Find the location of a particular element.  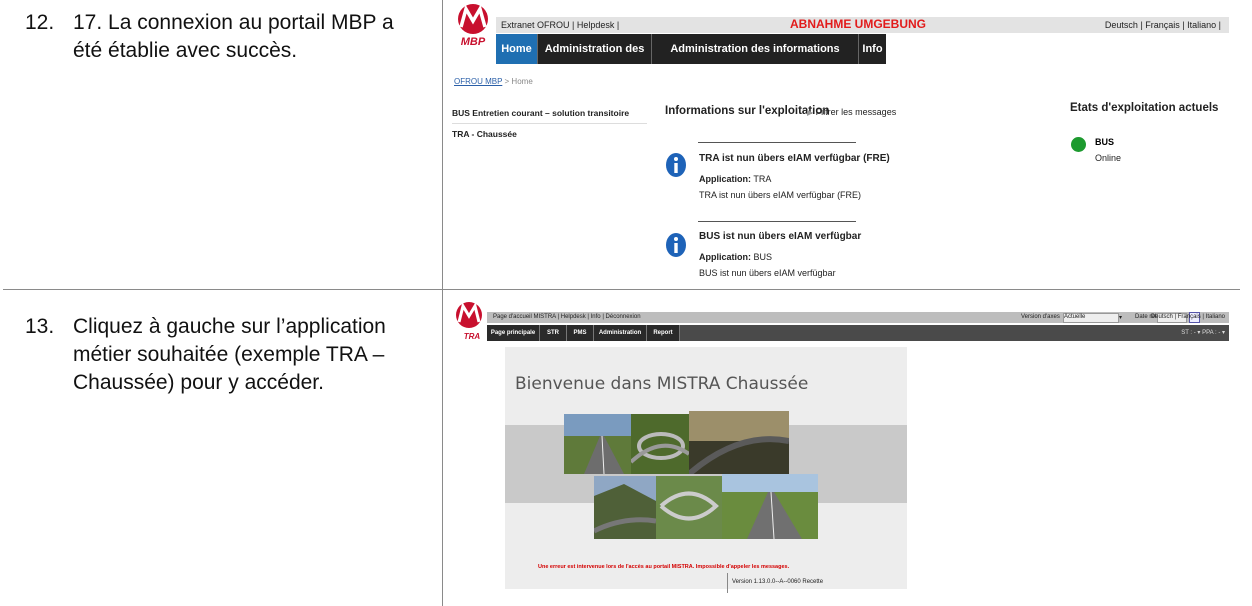

chevron-down-icon: ▾ is located at coordinates (1120, 317).